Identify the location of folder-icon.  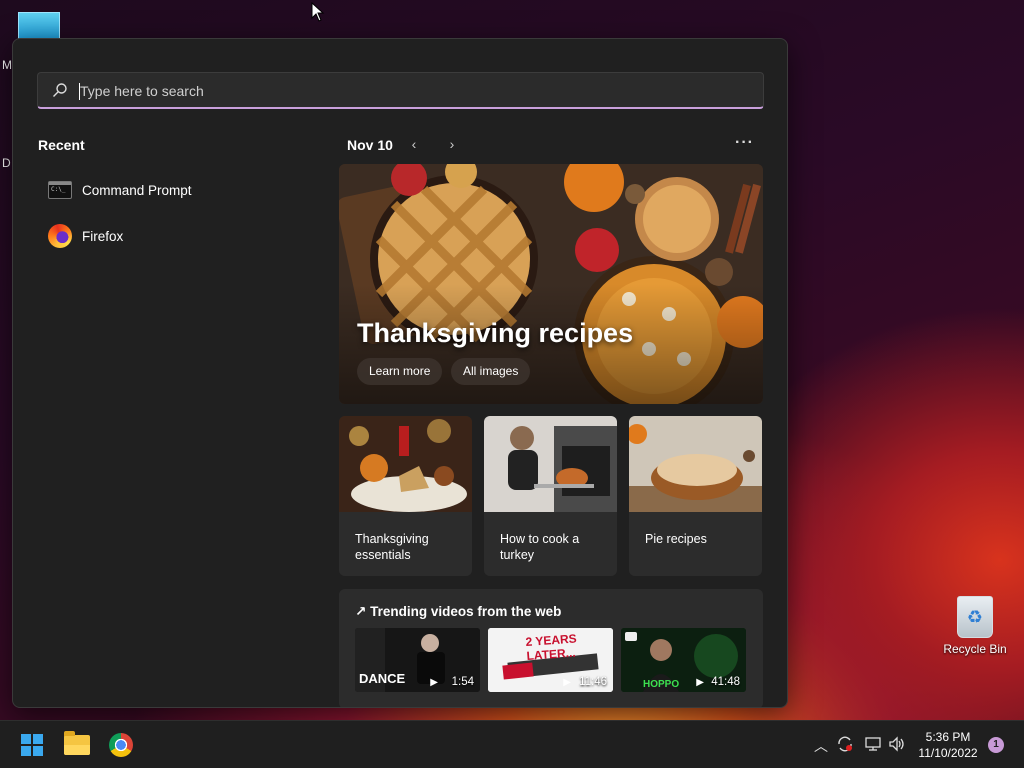
(77, 743).